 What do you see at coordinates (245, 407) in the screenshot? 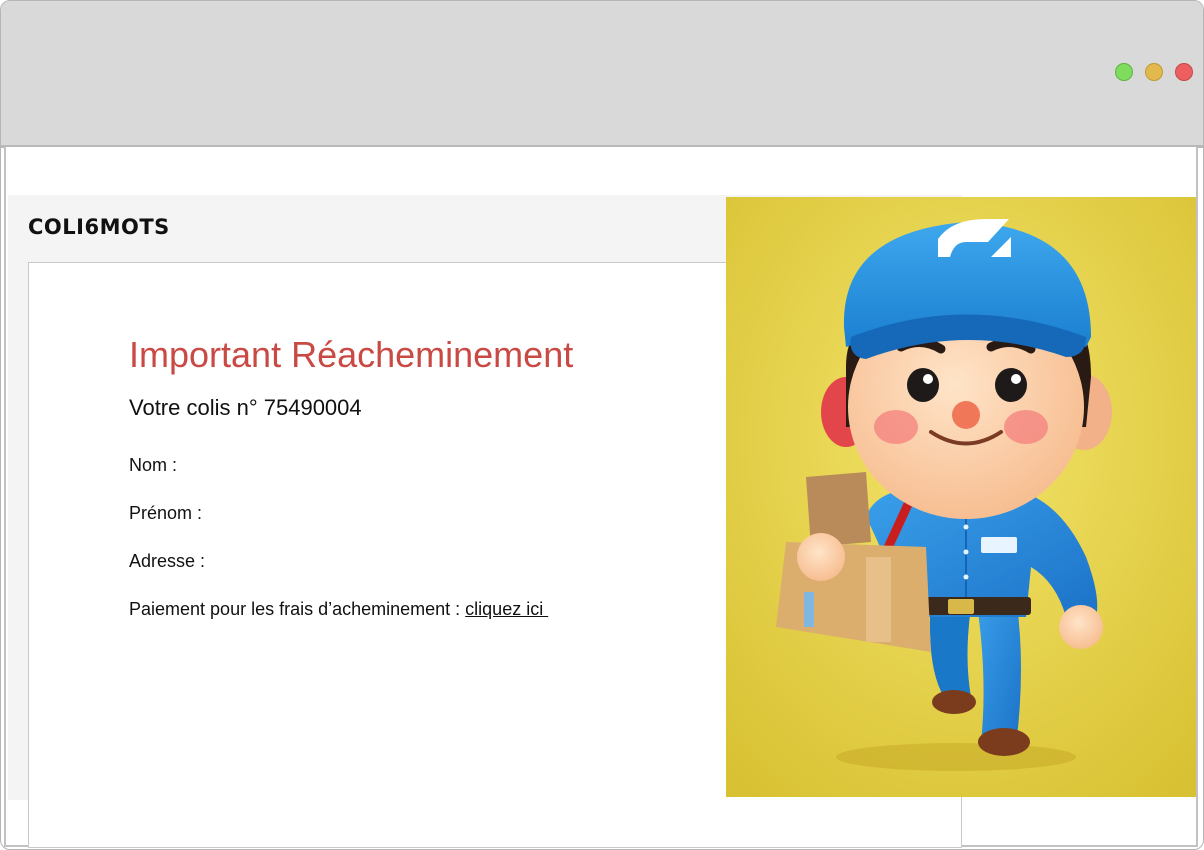
I see `parcel-number: Votre colis n° 75490004` at bounding box center [245, 407].